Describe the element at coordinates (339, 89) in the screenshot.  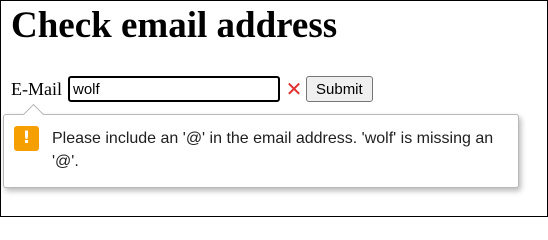
I see `submit-button: Submit` at that location.